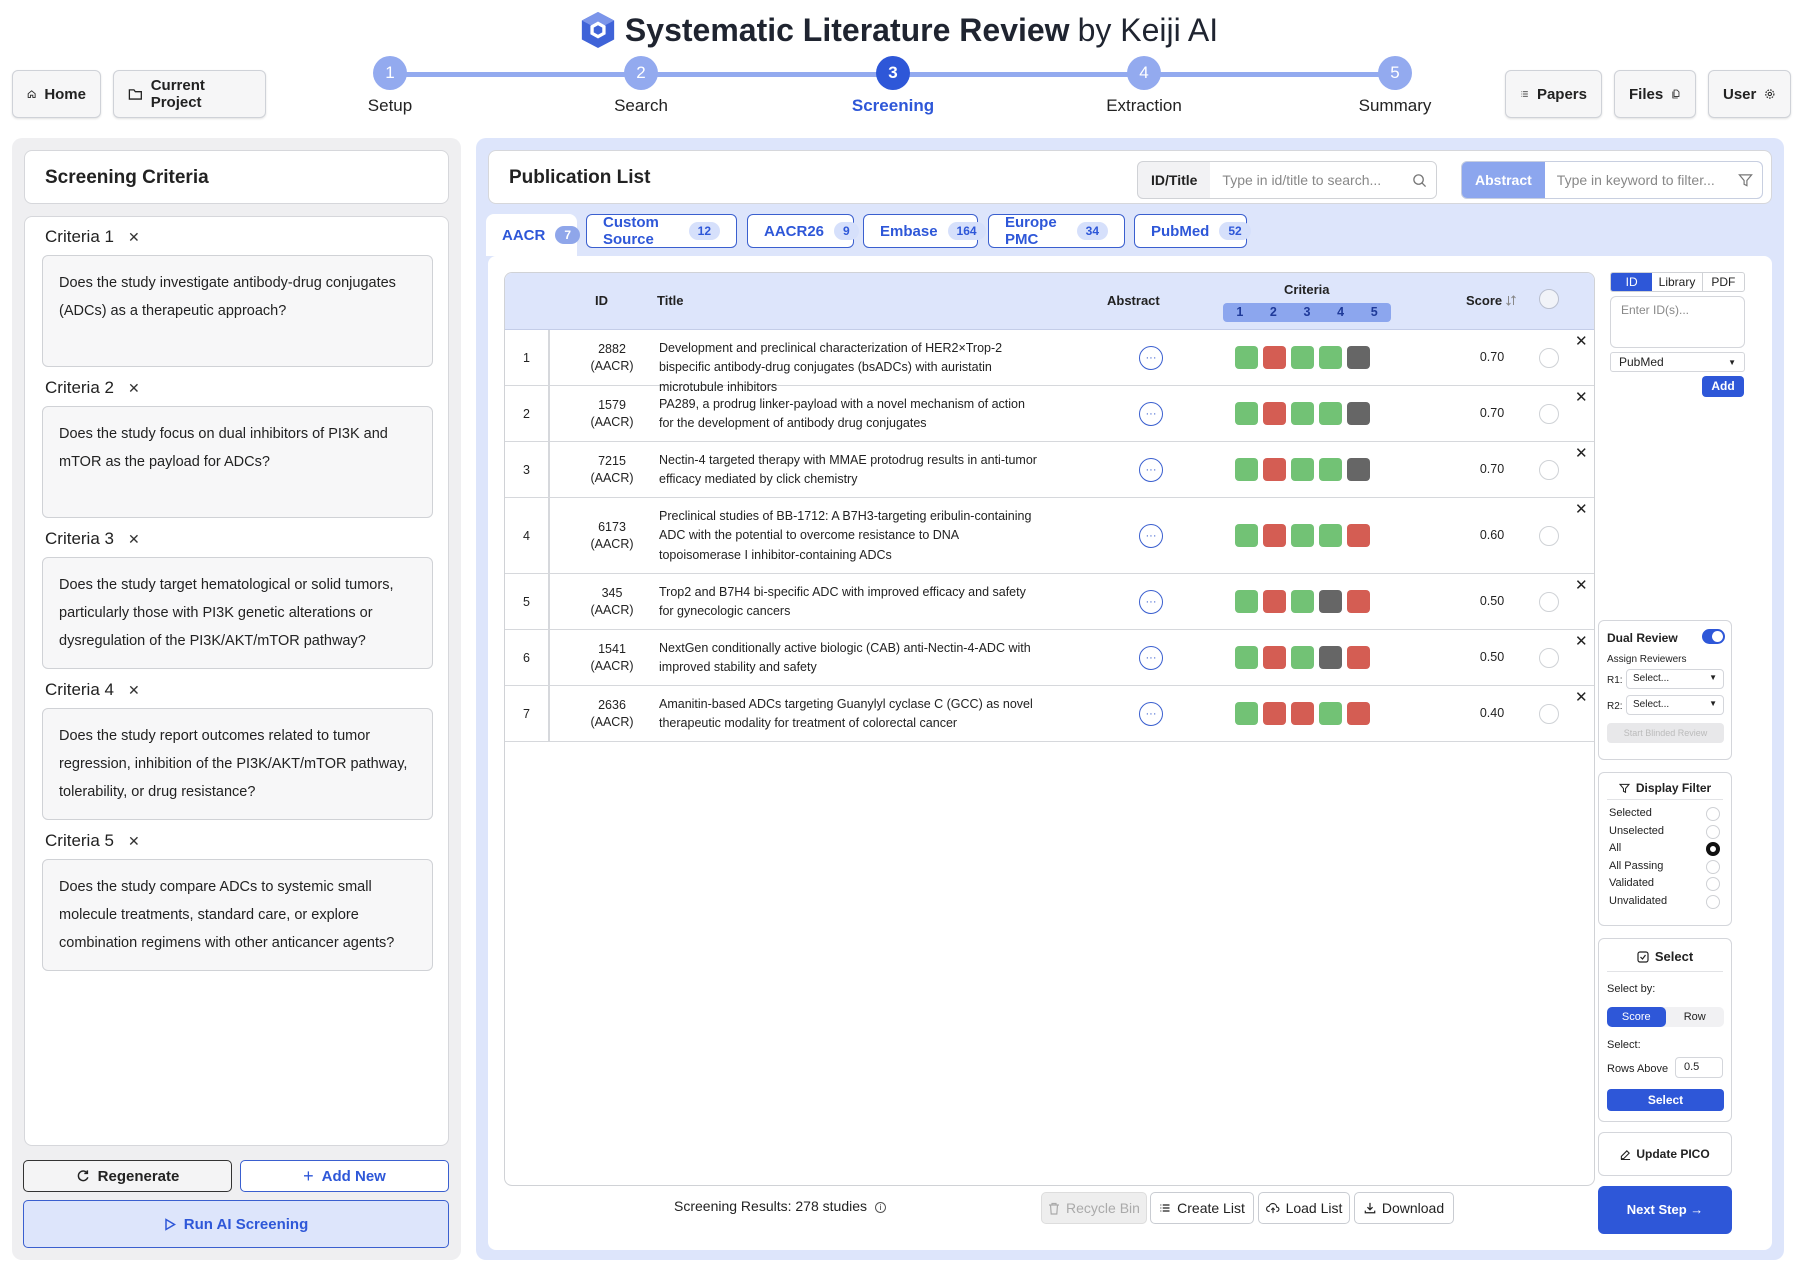 The image size is (1797, 1266). I want to click on start-blinded-review-button: Start Blinded Review, so click(1665, 733).